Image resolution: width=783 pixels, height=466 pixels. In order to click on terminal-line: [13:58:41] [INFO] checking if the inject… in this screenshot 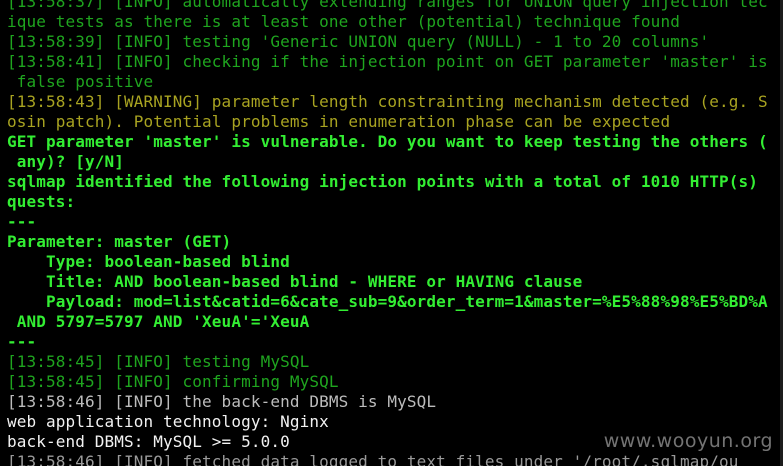, I will do `click(387, 61)`.